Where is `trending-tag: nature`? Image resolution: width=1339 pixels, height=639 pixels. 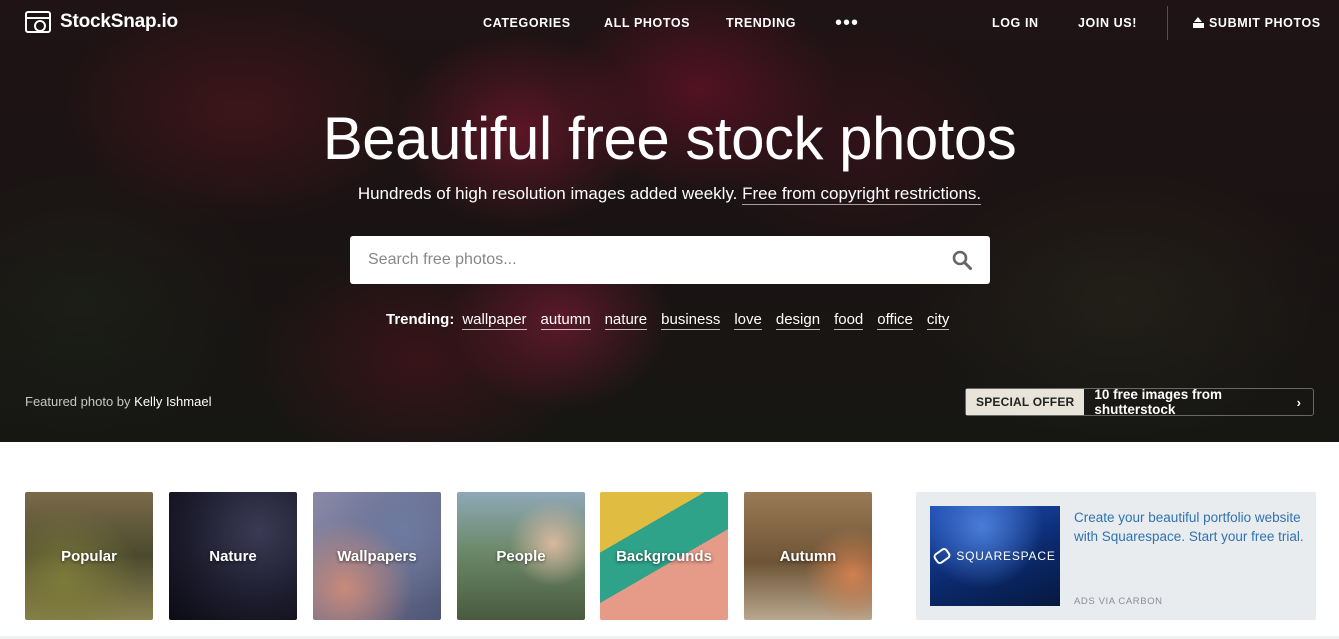 trending-tag: nature is located at coordinates (626, 320).